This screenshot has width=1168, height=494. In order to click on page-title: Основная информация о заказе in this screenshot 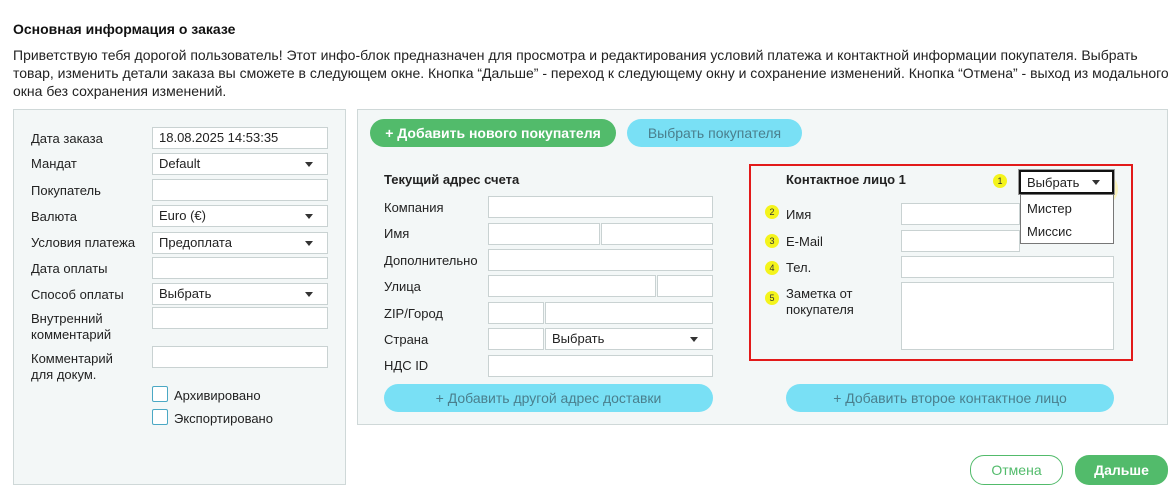, I will do `click(124, 29)`.